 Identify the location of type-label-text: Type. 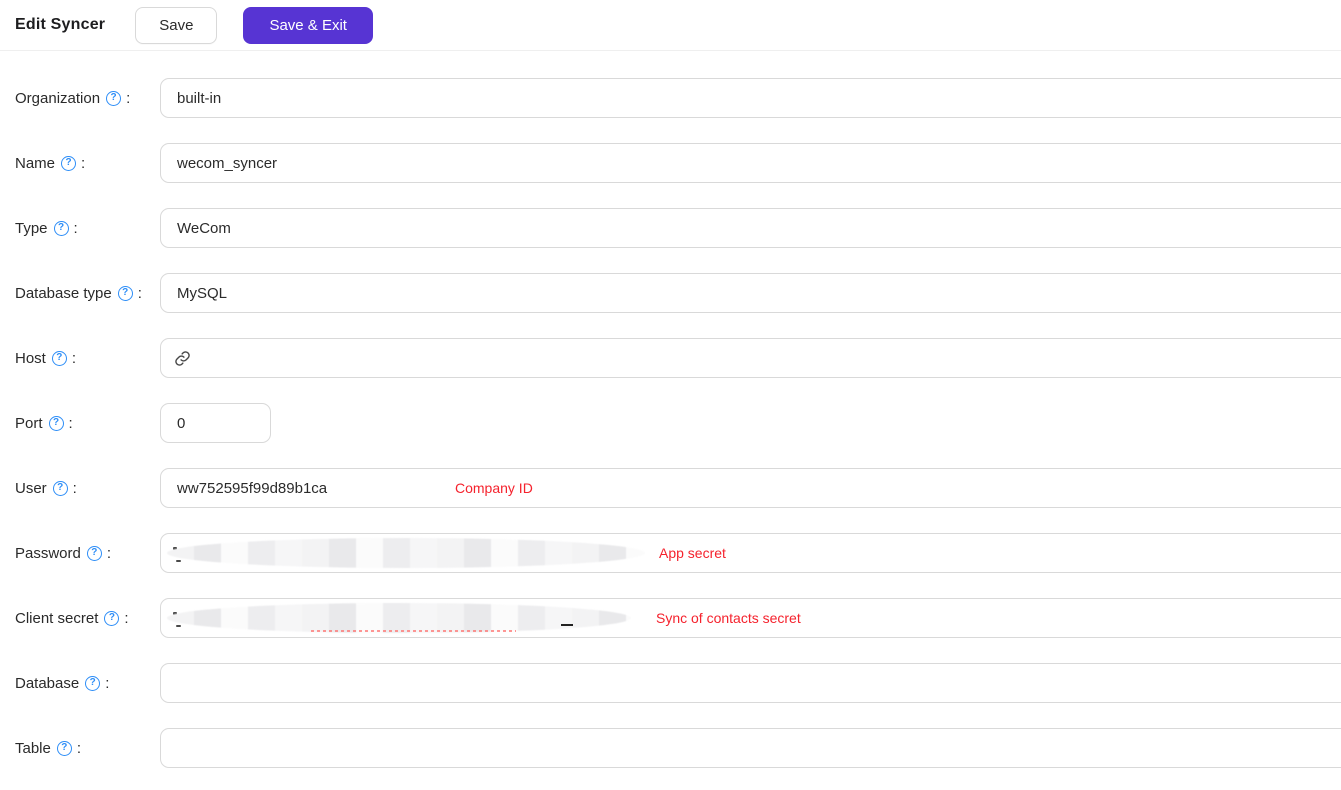
(31, 228).